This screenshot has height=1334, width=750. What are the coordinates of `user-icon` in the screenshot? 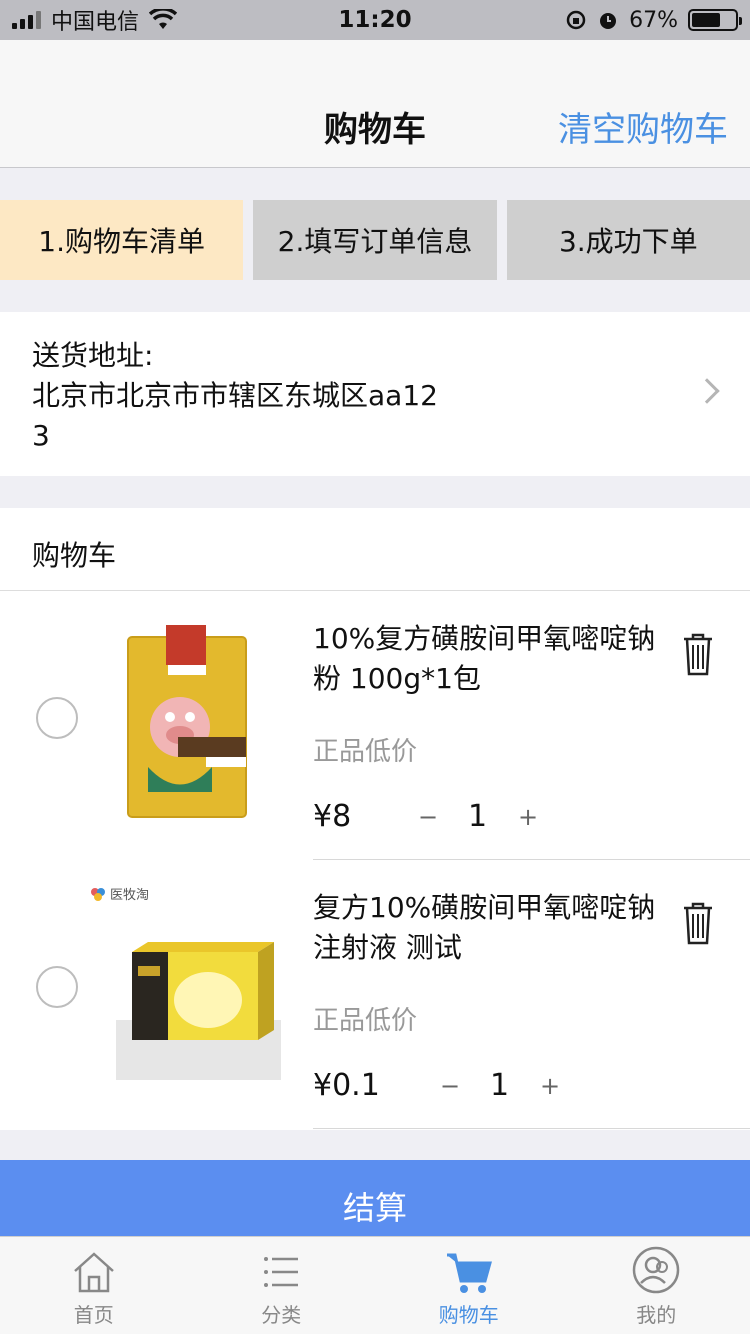 It's located at (656, 1270).